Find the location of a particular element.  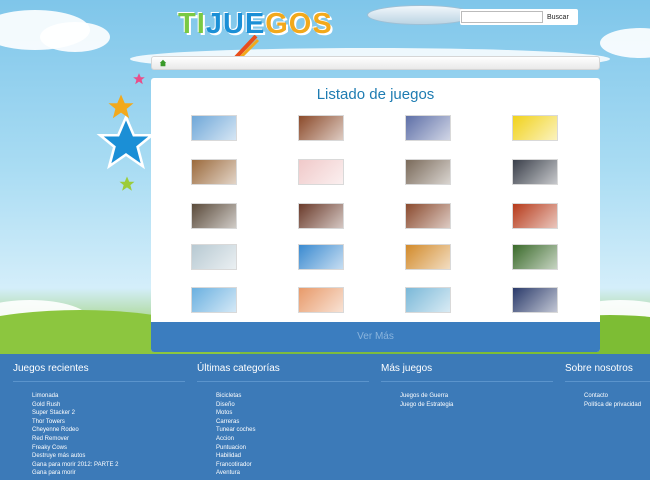

footer-link: Gold Rush is located at coordinates (108, 405).